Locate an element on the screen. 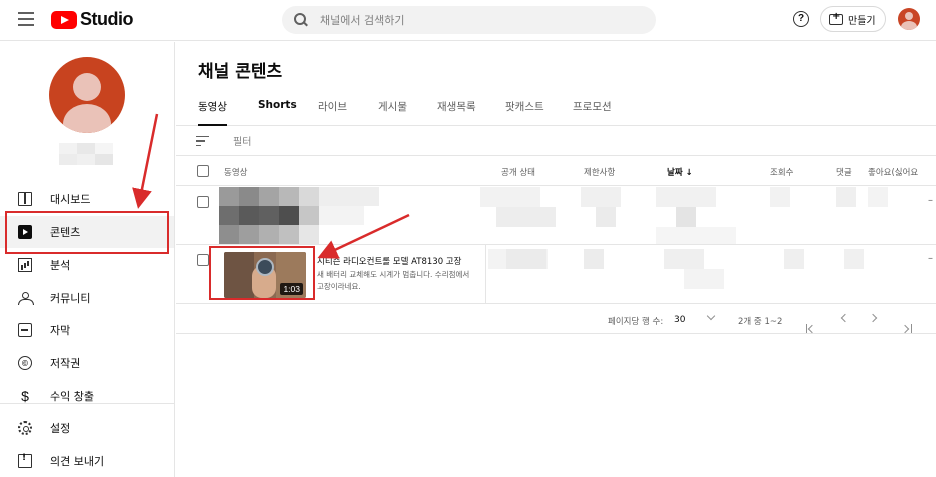 Image resolution: width=936 pixels, height=477 pixels. arrow-to-content is located at coordinates (145, 161).